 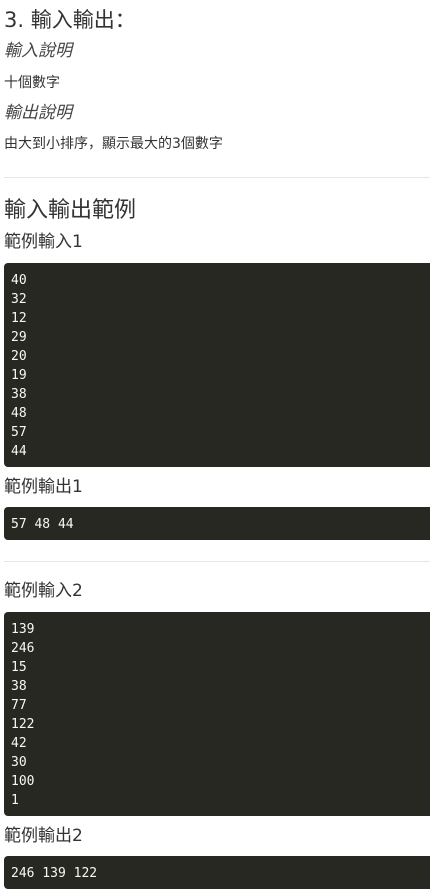 I want to click on code-line: 57, so click(x=19, y=432).